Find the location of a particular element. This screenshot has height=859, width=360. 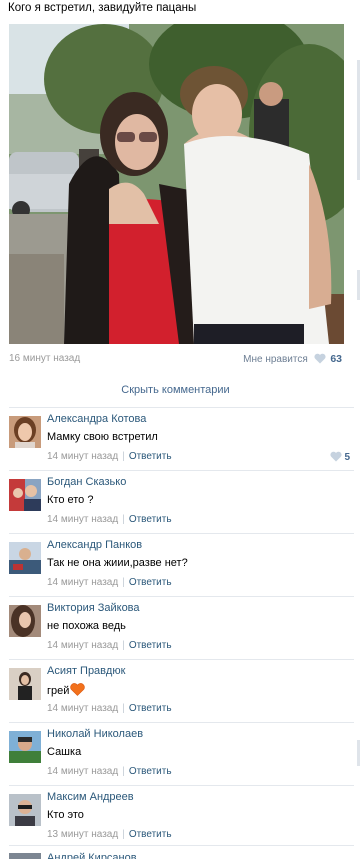

comment-author: Асият Правдюк is located at coordinates (86, 671).